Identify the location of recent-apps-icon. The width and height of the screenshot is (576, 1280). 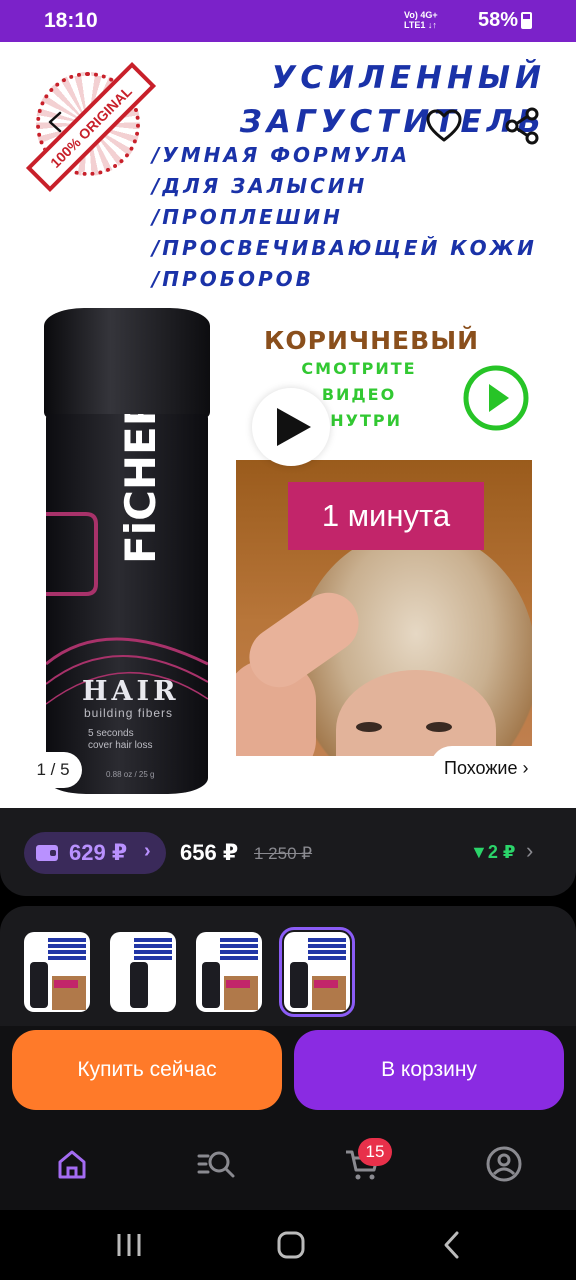
(129, 1245).